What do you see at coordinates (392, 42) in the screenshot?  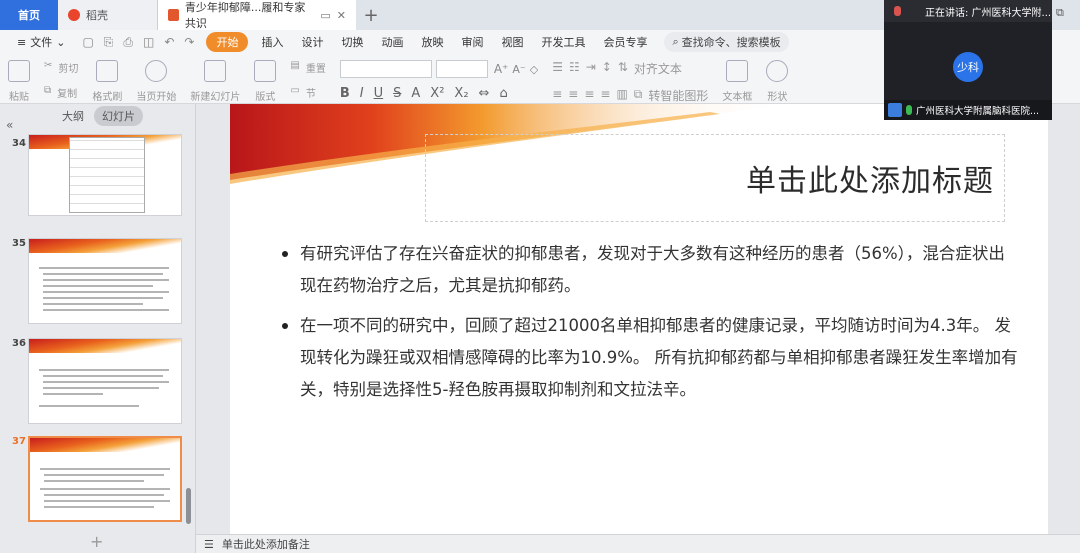 I see `menu-item-animation: 动画` at bounding box center [392, 42].